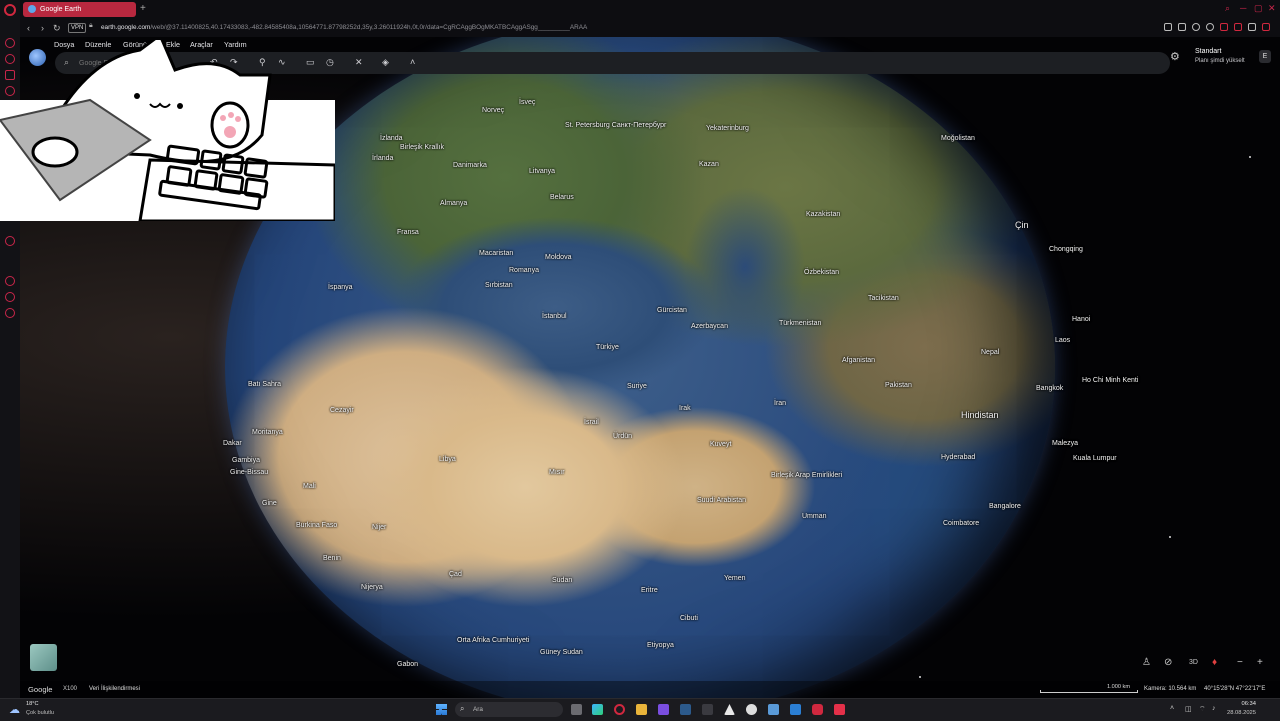 This screenshot has width=1280, height=721. Describe the element at coordinates (332, 558) in the screenshot. I see `map-label: Benin` at that location.